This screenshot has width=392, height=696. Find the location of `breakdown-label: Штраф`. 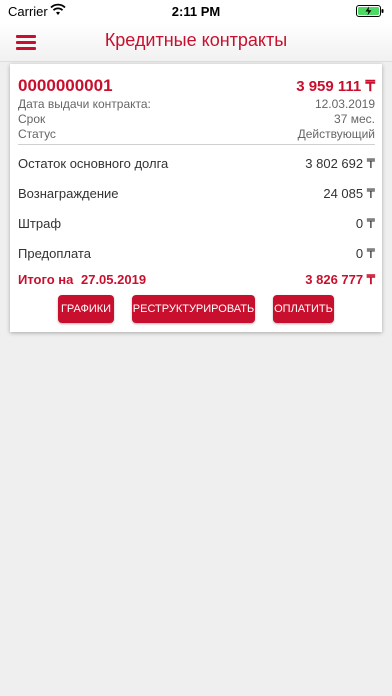

breakdown-label: Штраф is located at coordinates (40, 223).